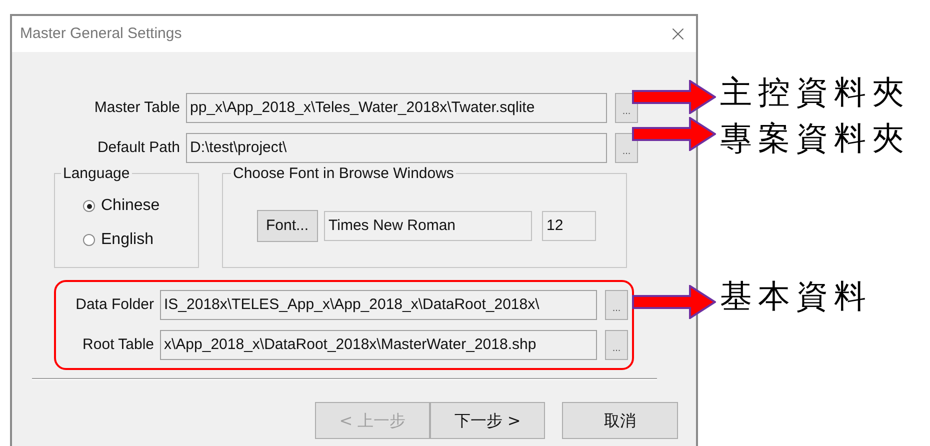 The width and height of the screenshot is (930, 446). What do you see at coordinates (487, 420) in the screenshot?
I see `wizard-button: 下一步 >` at bounding box center [487, 420].